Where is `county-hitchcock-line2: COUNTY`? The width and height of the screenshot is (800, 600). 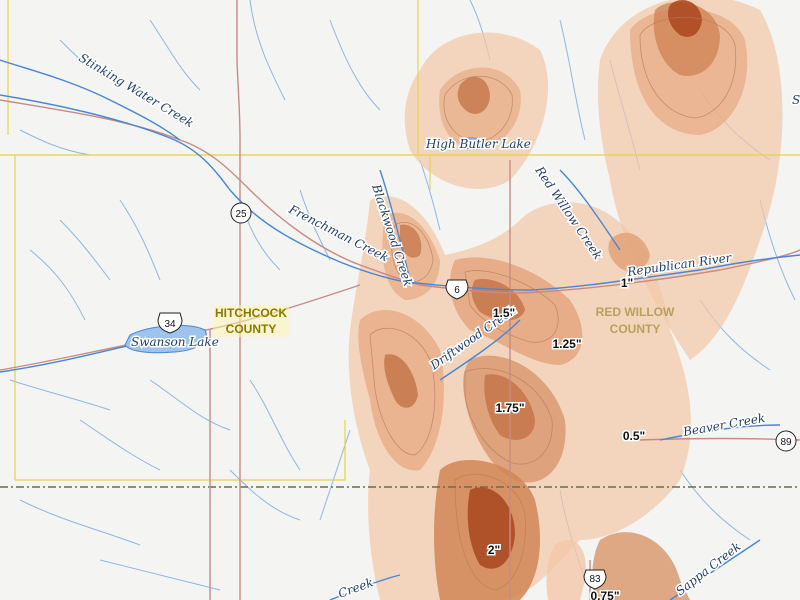 county-hitchcock-line2: COUNTY is located at coordinates (251, 329).